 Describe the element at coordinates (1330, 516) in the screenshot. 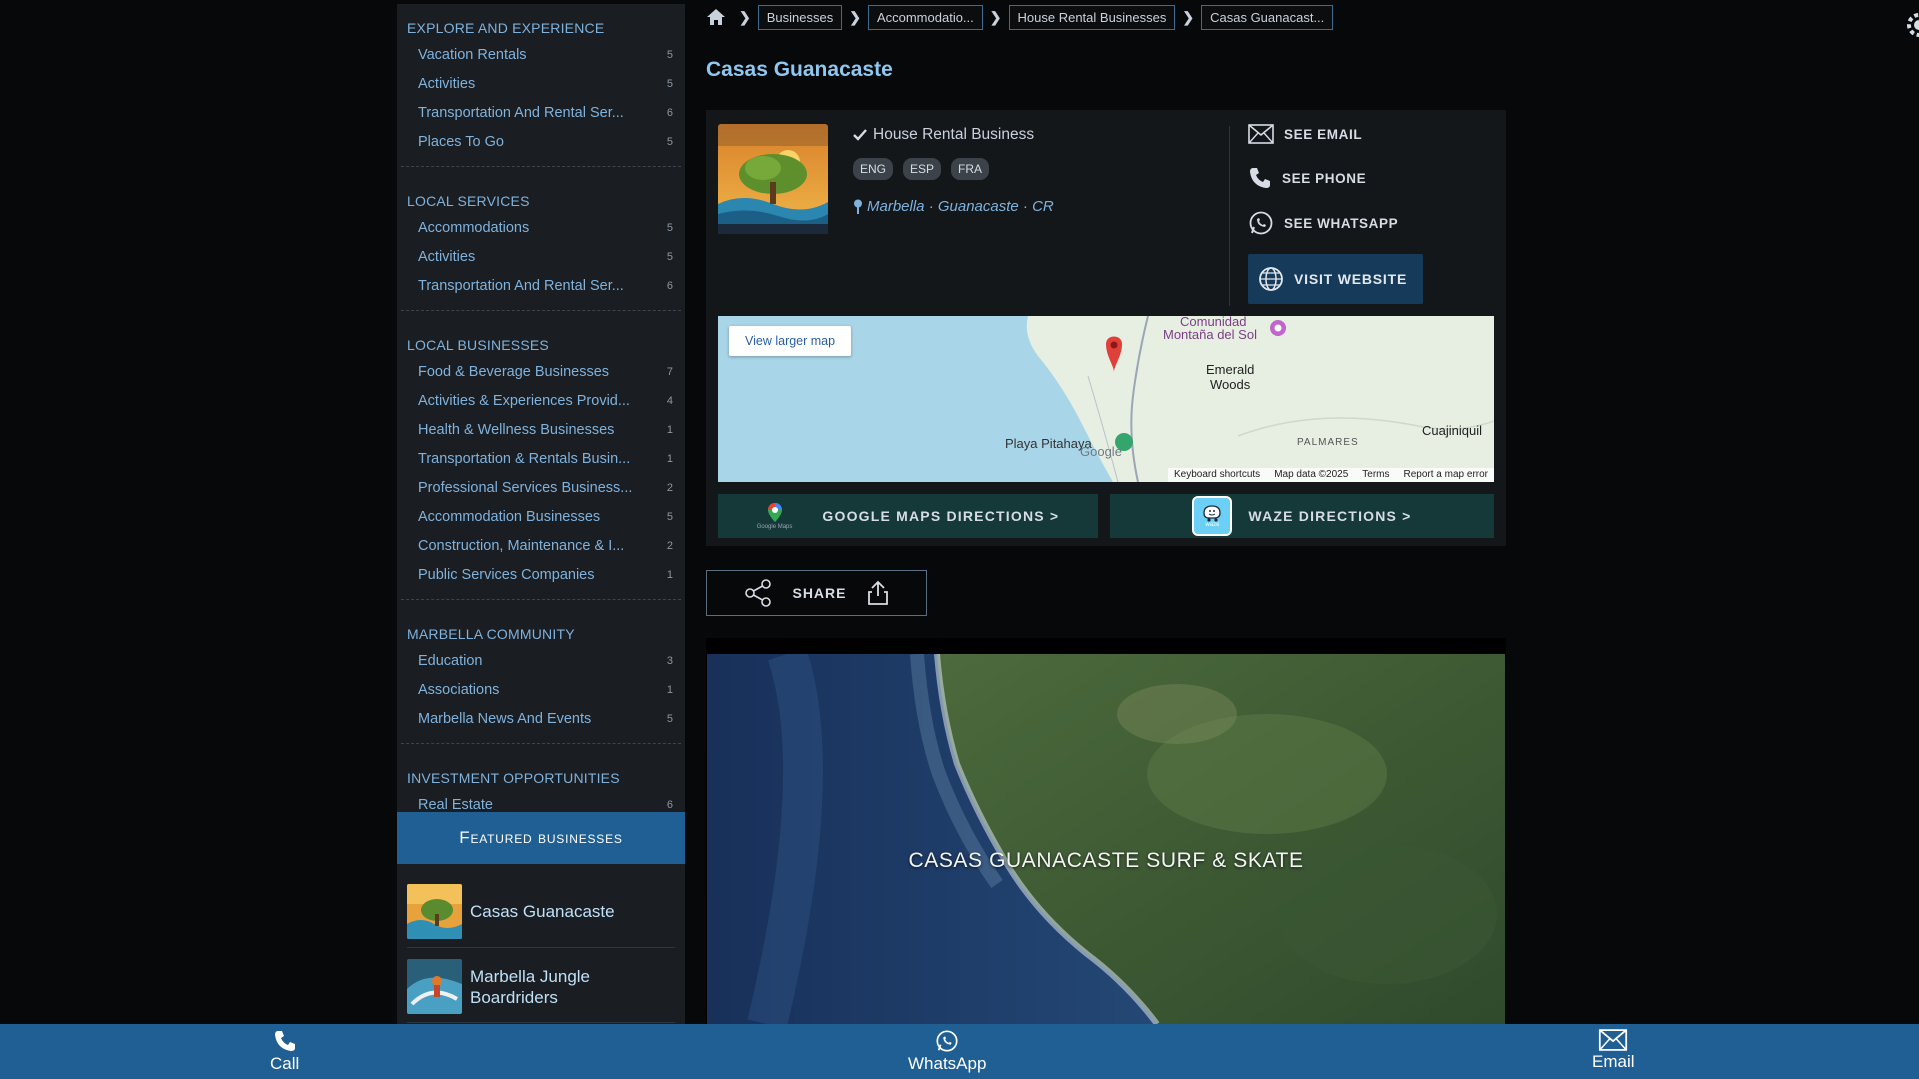

I see `waze-directions-label: WAZE DIRECTIONS >` at that location.